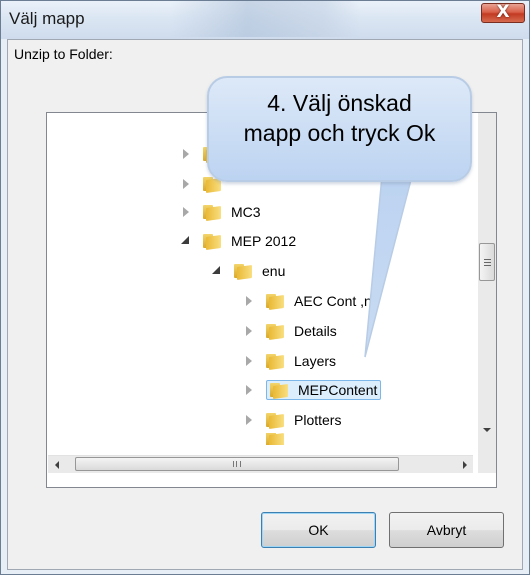 The width and height of the screenshot is (530, 575). I want to click on scroll-down-arrow-icon, so click(487, 430).